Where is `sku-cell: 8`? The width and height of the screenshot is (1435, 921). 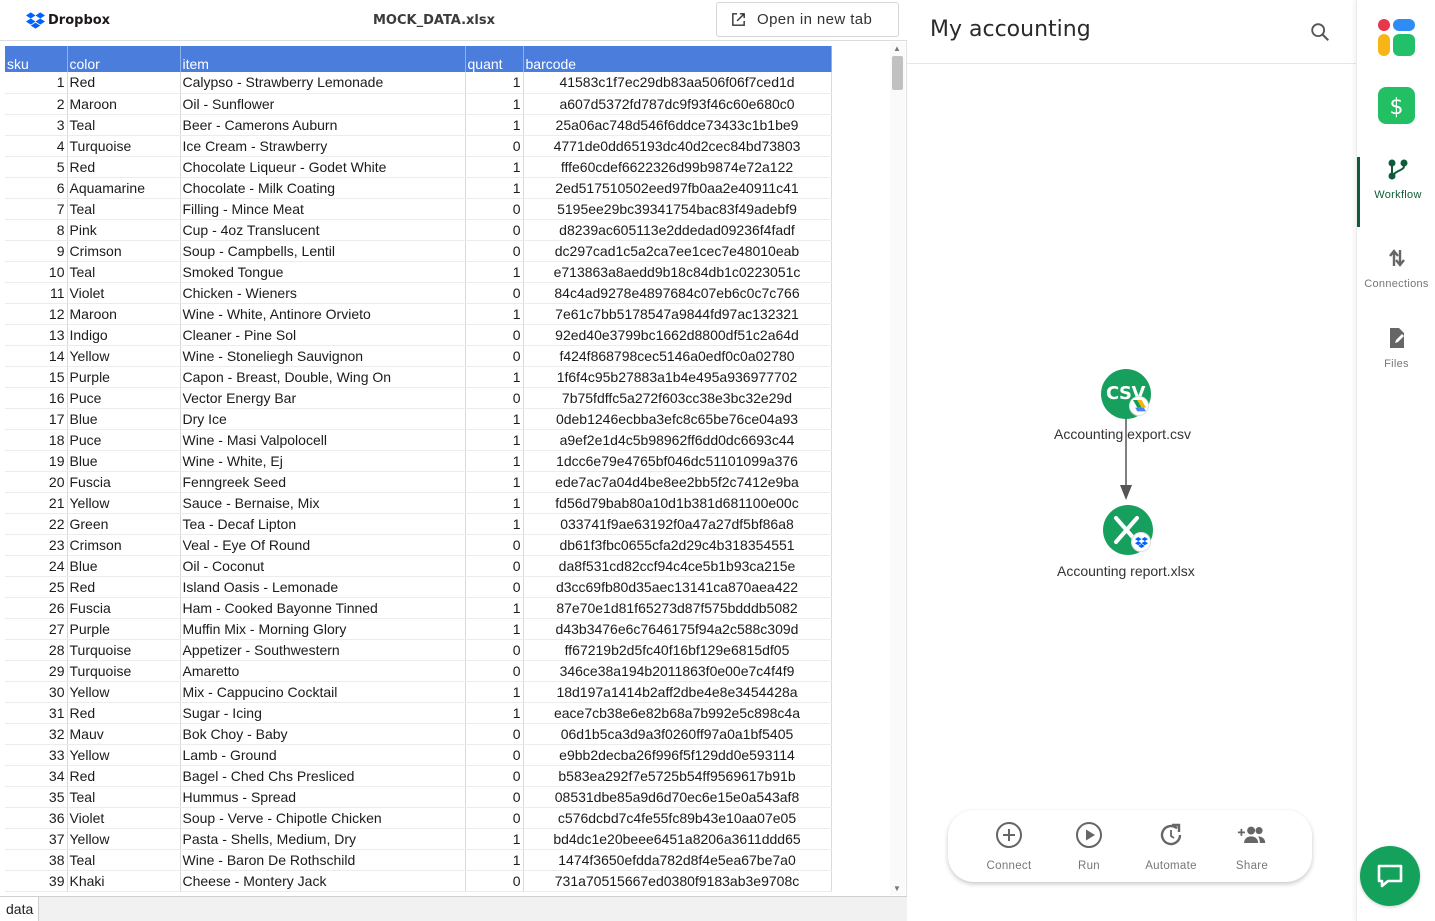 sku-cell: 8 is located at coordinates (36, 230).